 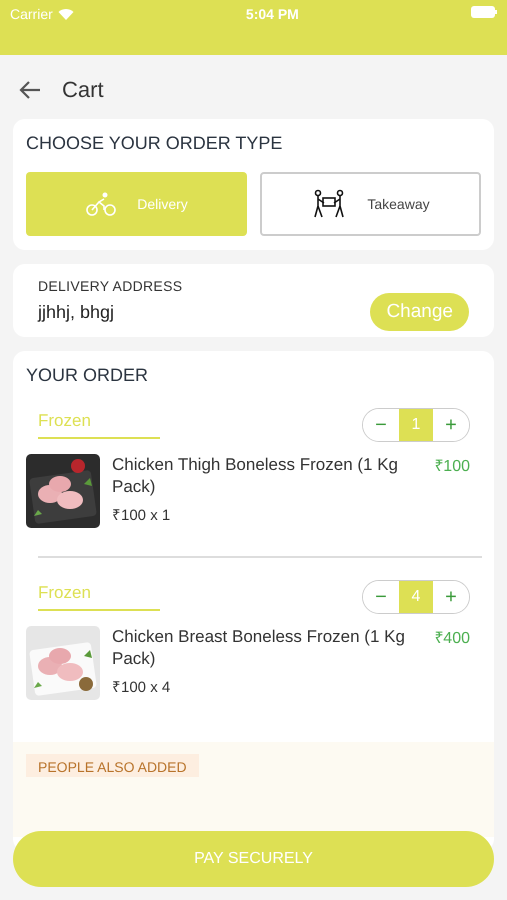 I want to click on order-type-option: Takeaway, so click(x=370, y=204).